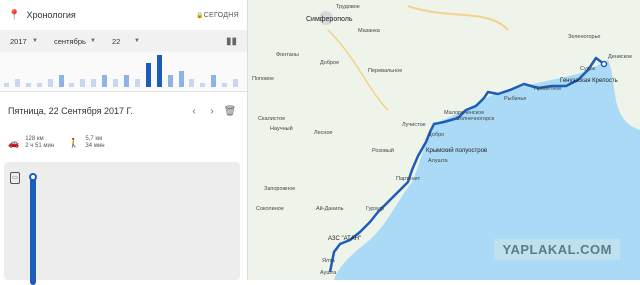  I want to click on map-label: Мазанка, so click(369, 31).